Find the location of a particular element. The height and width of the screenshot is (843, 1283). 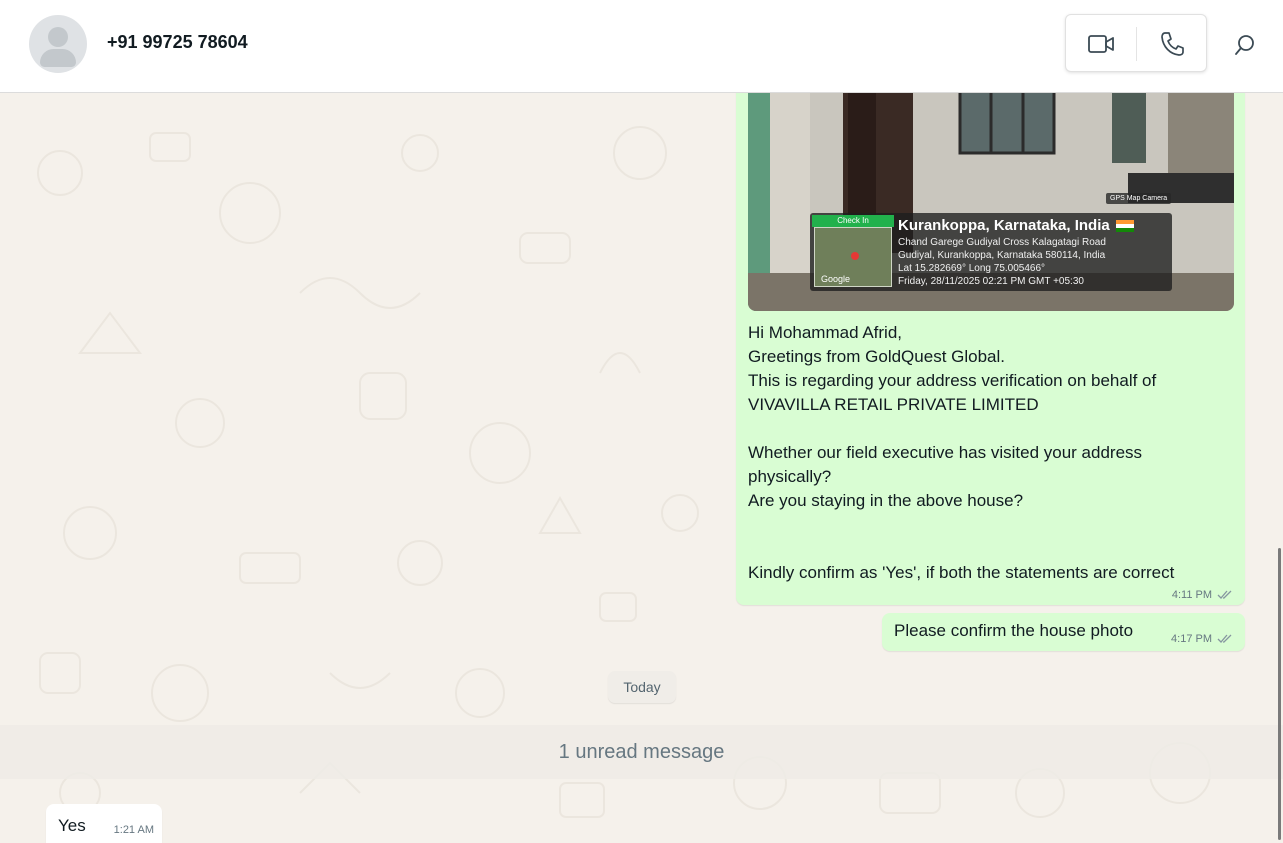

message-text: Please confirm the house photo is located at coordinates (1014, 630).